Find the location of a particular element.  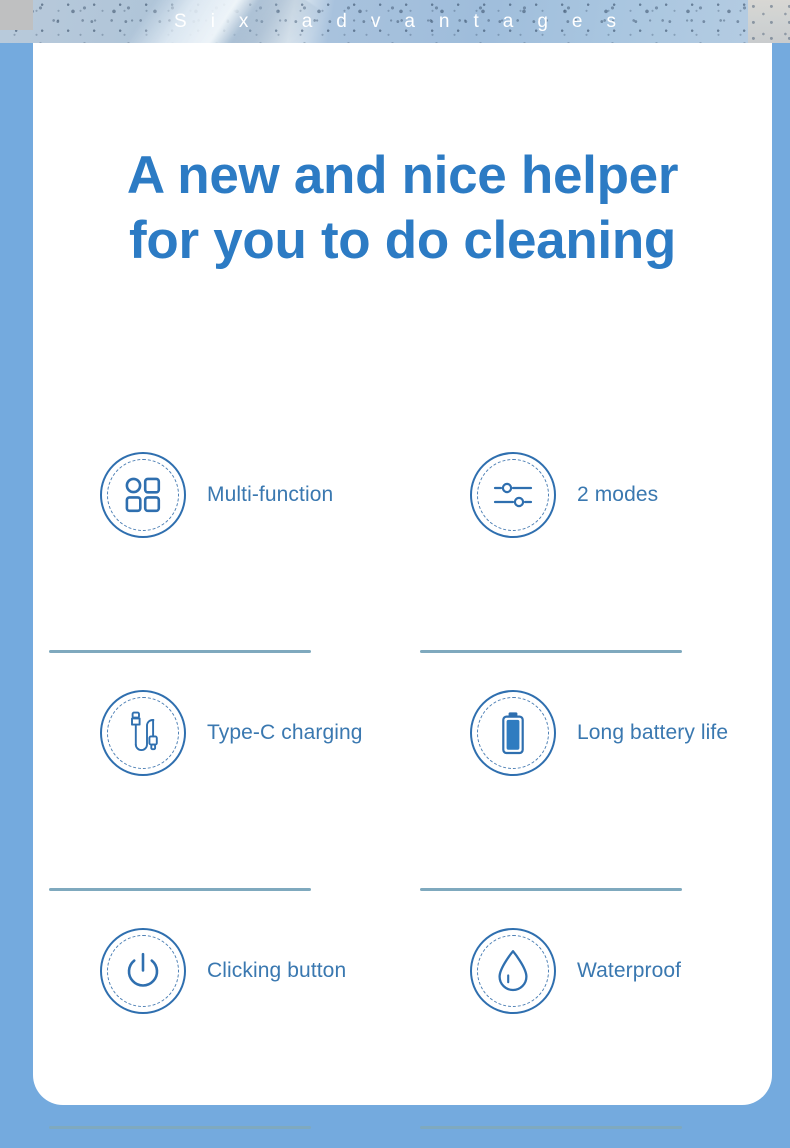

headline-line-2: for you to do cleaning is located at coordinates (402, 240).